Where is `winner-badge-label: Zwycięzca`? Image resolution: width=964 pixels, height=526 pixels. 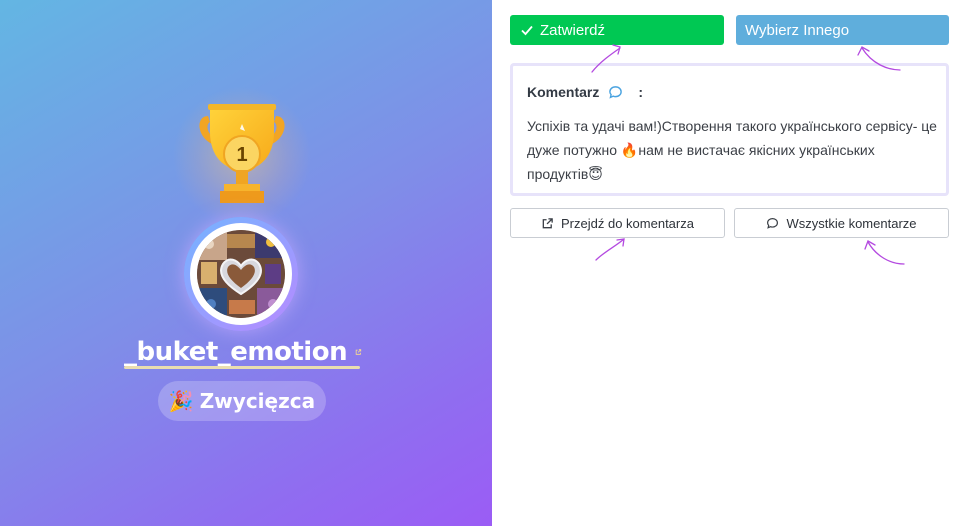 winner-badge-label: Zwycięzca is located at coordinates (257, 401).